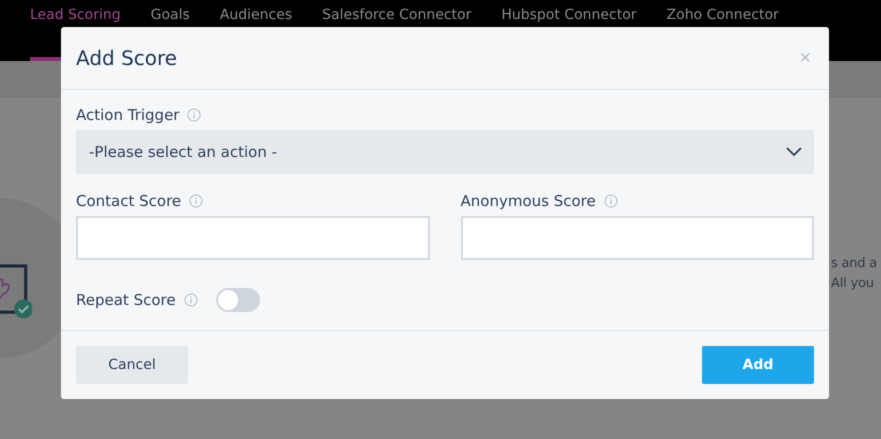 Image resolution: width=881 pixels, height=439 pixels. I want to click on chevron-down-icon, so click(794, 152).